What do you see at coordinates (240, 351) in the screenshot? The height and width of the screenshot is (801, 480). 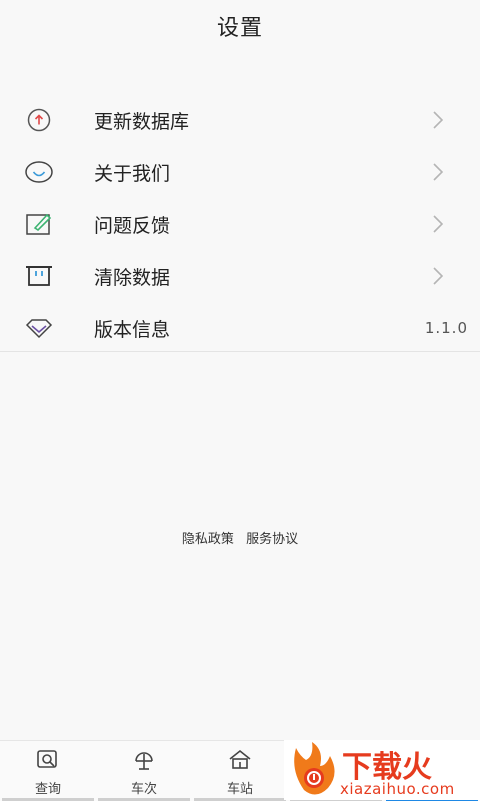 I see `menu-divider` at bounding box center [240, 351].